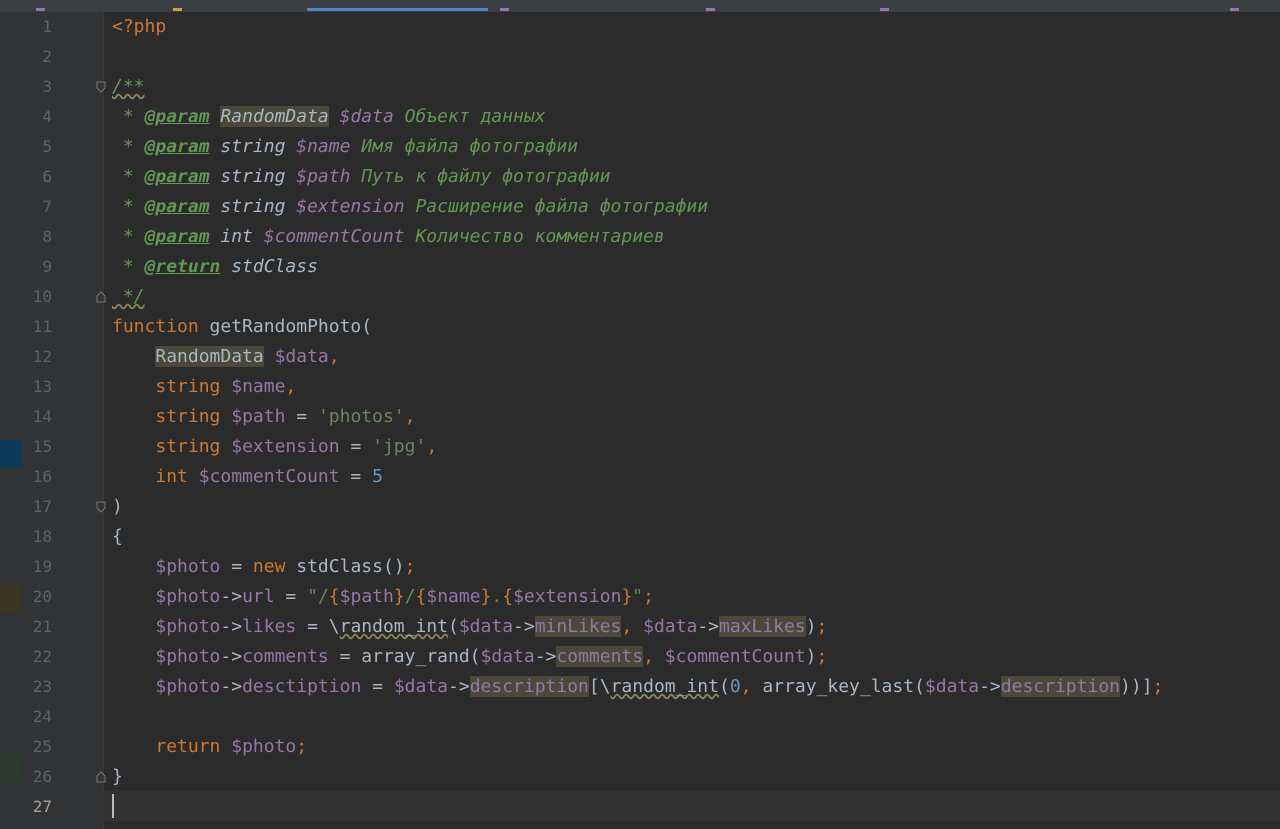  What do you see at coordinates (399, 446) in the screenshot?
I see `string-literal: 'jpg'` at bounding box center [399, 446].